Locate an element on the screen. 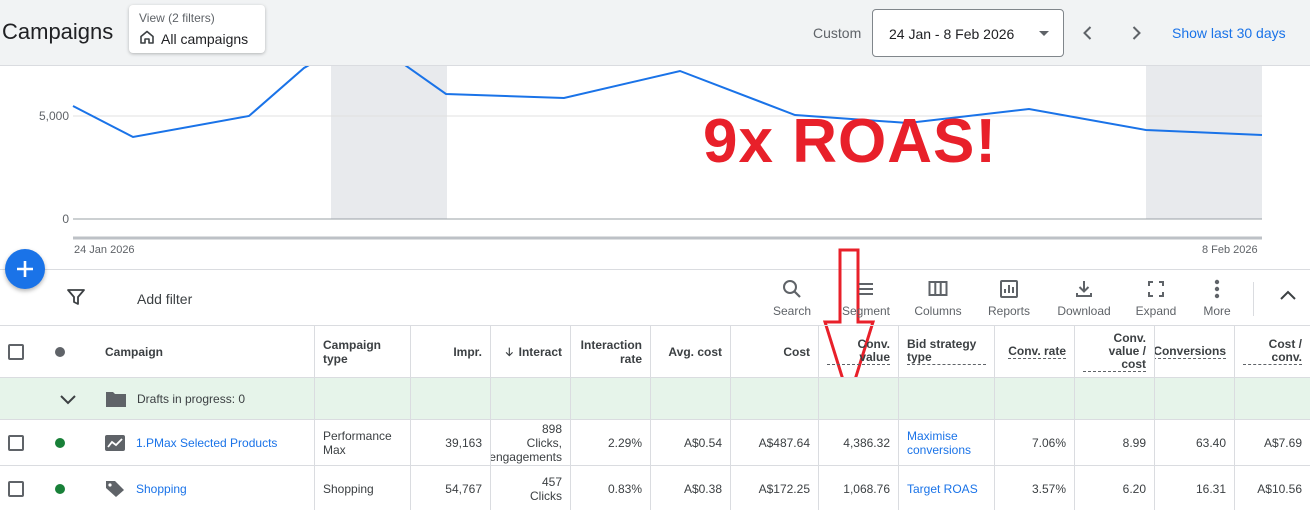  header-cost-conv-label: Cost / conv. is located at coordinates (1272, 351).